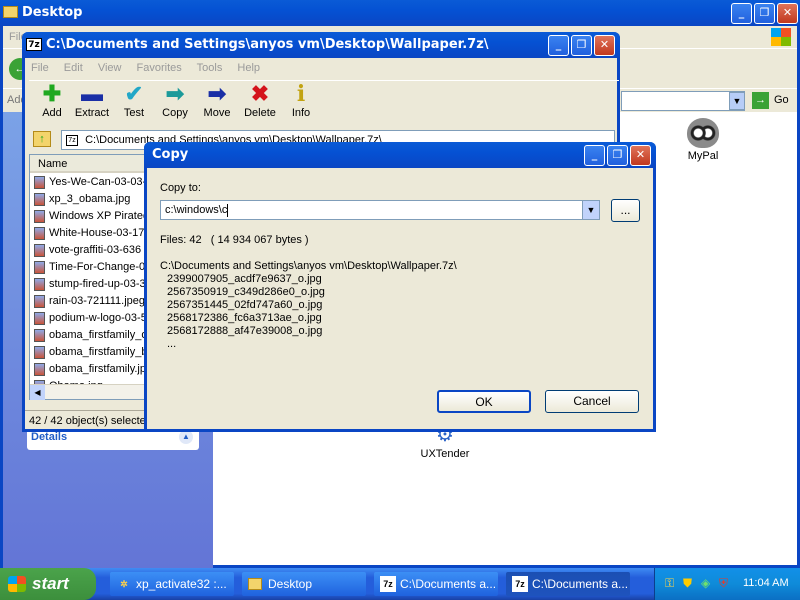 This screenshot has height=600, width=800. I want to click on copy-dialog-titlebar: Copy _ ❐ ✕, so click(400, 155).